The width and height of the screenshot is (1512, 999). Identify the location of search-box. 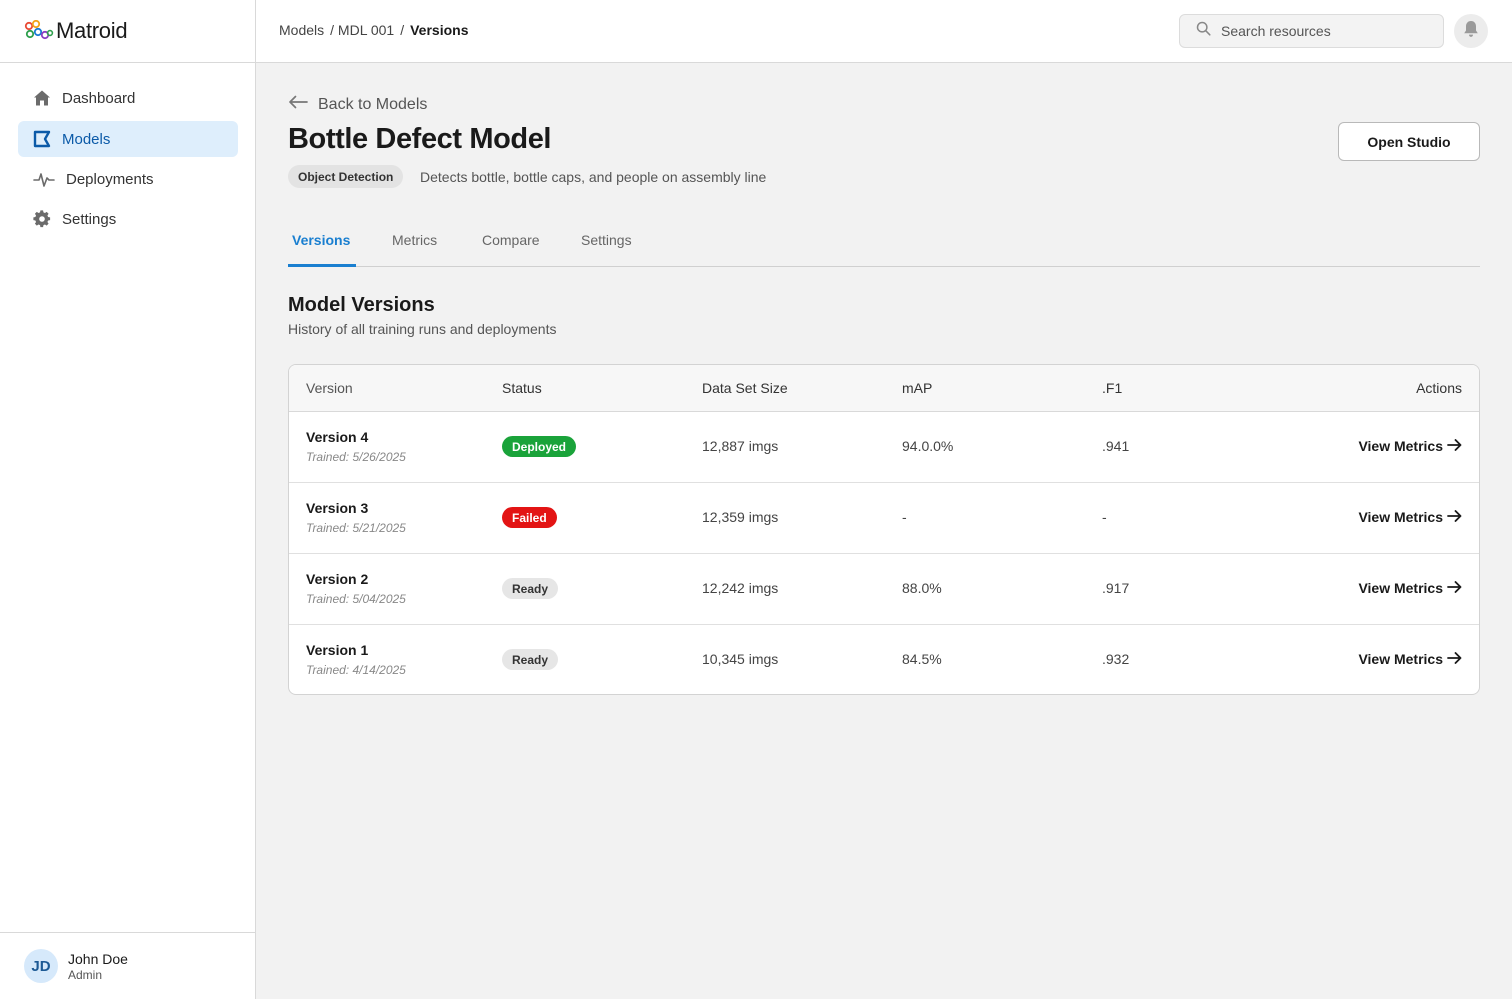
(1311, 31).